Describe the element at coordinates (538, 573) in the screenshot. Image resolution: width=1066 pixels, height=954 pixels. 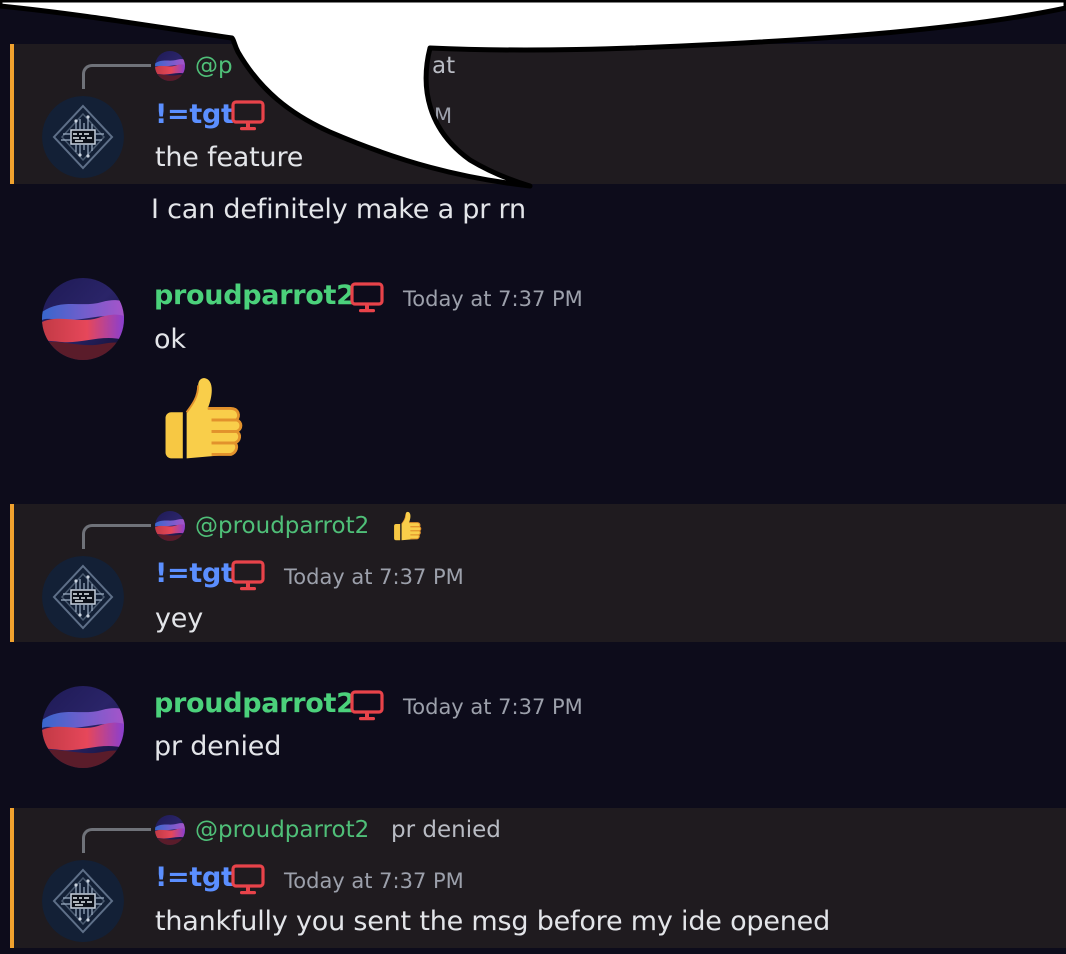
I see `message-row: @proudparrot2 !=tgt Today at 7:37 PM yey` at that location.